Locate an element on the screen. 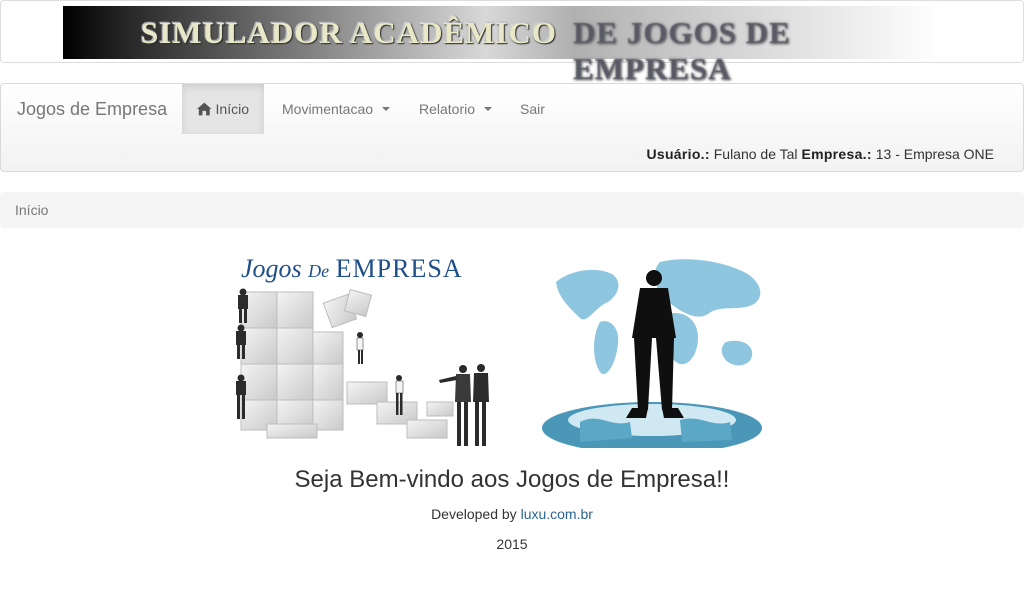  banner-image: SIMULADOR ACADÊMICO DE JOGOS DE EMPRESA is located at coordinates (503, 46).